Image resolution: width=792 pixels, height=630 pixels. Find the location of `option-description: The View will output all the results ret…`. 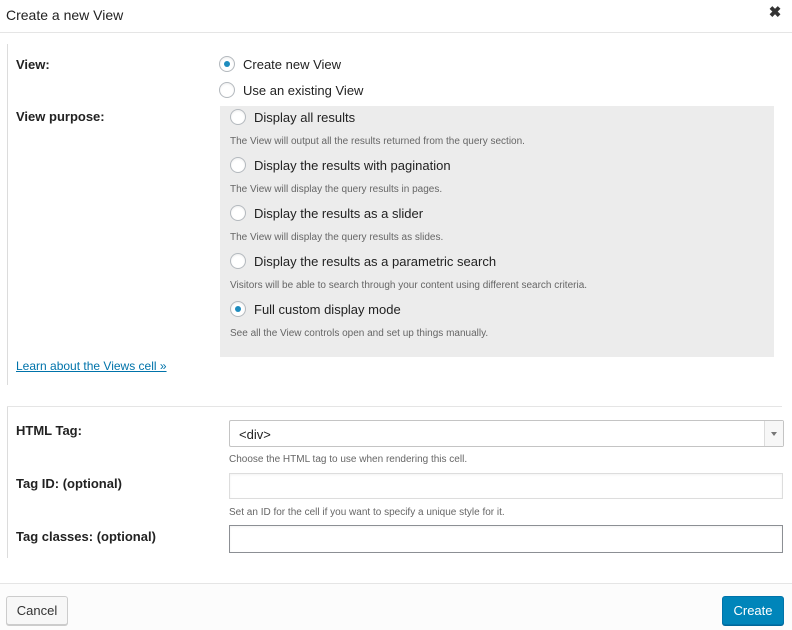

option-description: The View will output all the results ret… is located at coordinates (377, 141).